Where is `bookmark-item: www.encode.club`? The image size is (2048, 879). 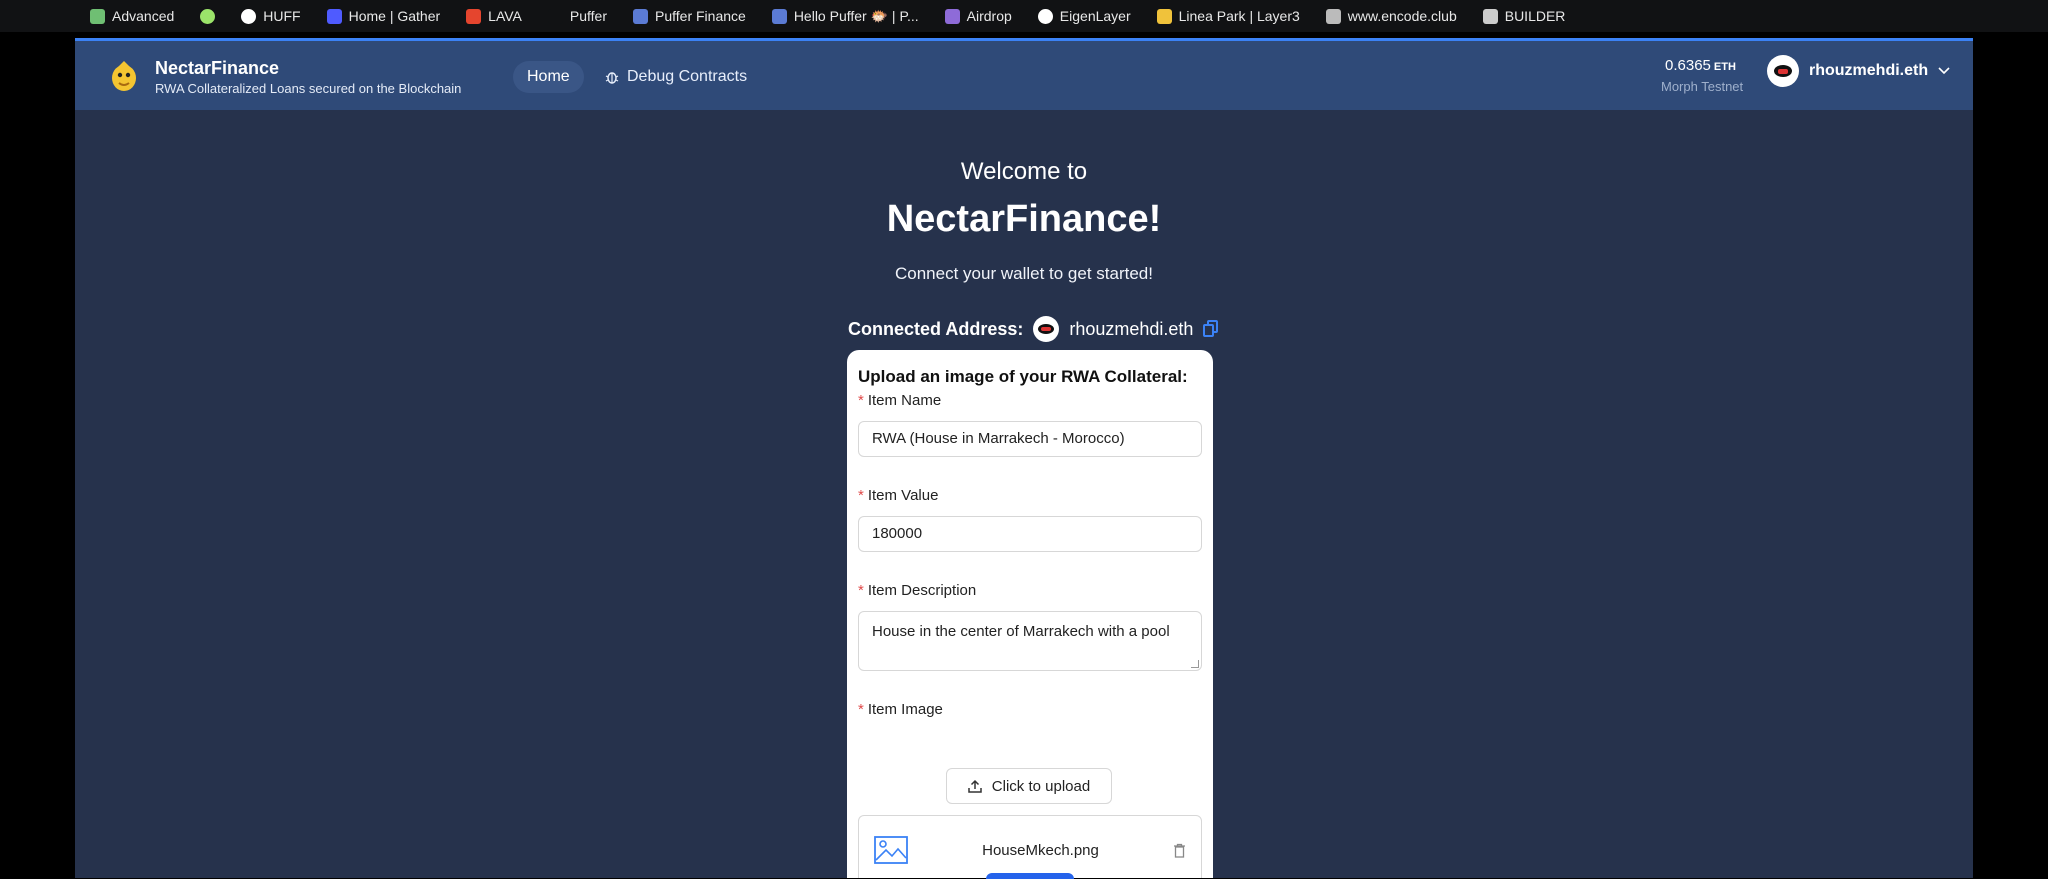
bookmark-item: www.encode.club is located at coordinates (1391, 16).